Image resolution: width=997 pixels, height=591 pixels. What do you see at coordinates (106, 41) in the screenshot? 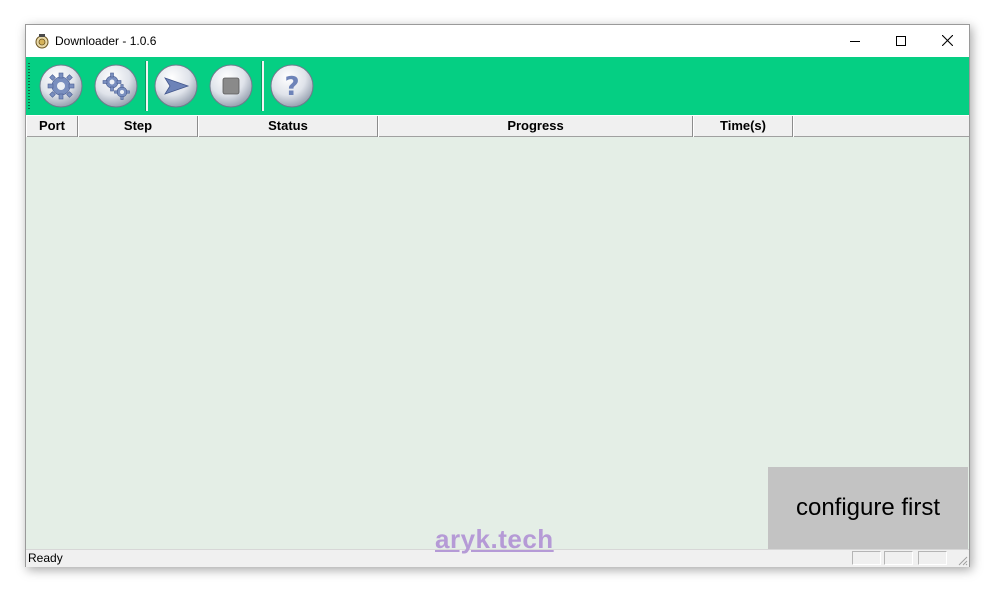
I see `window-title: Downloader - 1.0.6` at bounding box center [106, 41].